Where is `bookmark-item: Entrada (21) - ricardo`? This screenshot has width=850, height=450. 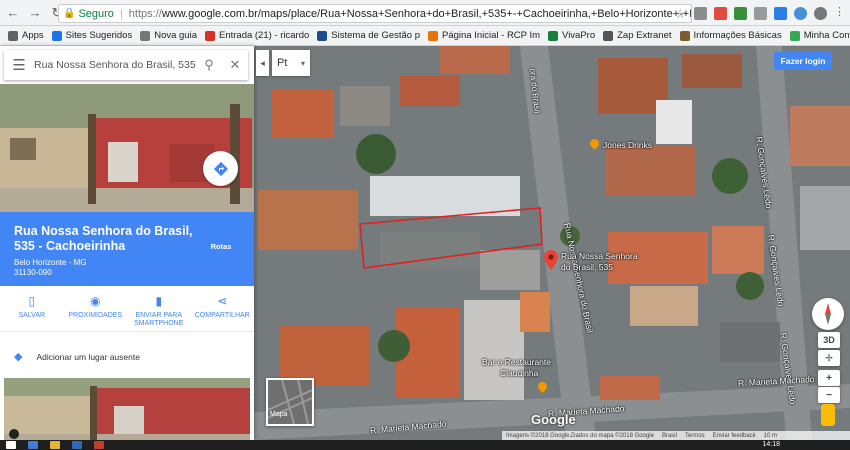
bookmark-item: Entrada (21) - ricardo is located at coordinates (257, 35).